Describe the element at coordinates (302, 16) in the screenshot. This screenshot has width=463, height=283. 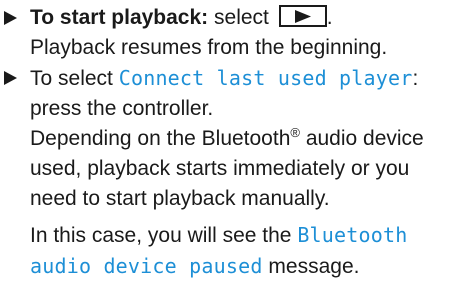
I see `play-key-icon` at that location.